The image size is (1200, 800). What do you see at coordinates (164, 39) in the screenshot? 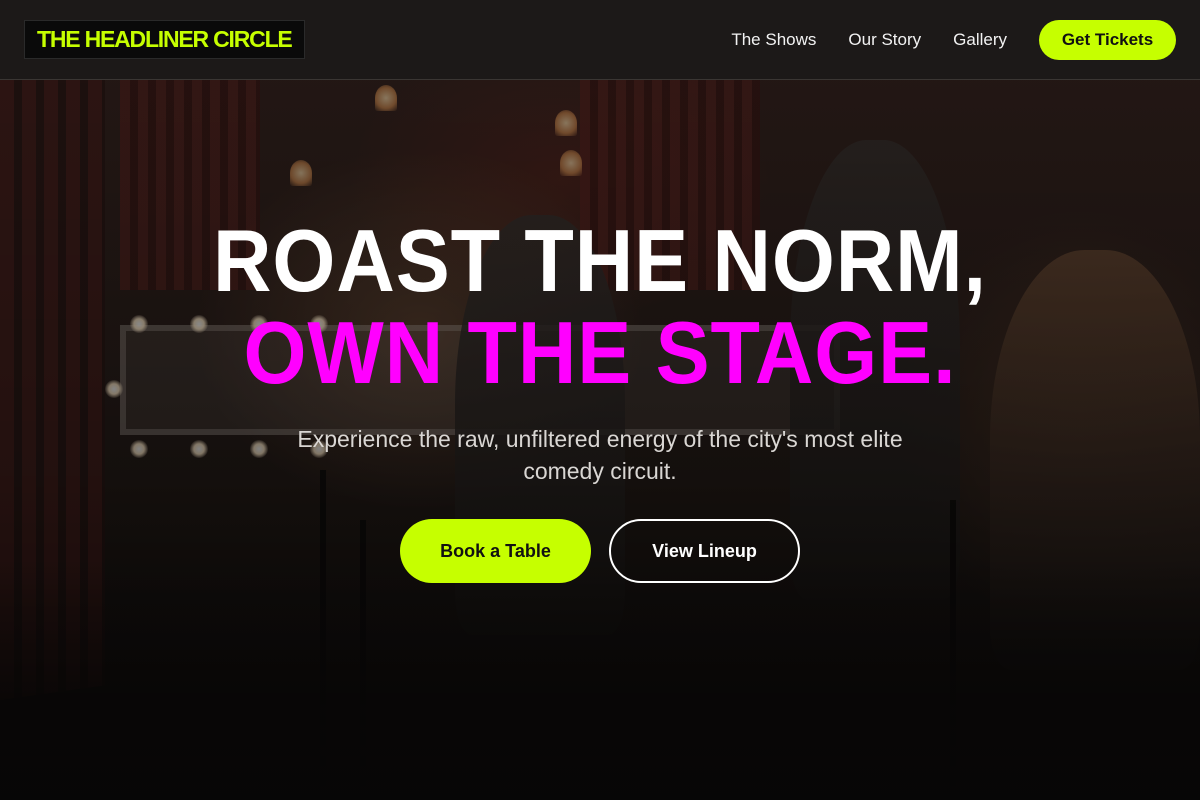
I see `logo: THE HEADLINER CIRCLE` at bounding box center [164, 39].